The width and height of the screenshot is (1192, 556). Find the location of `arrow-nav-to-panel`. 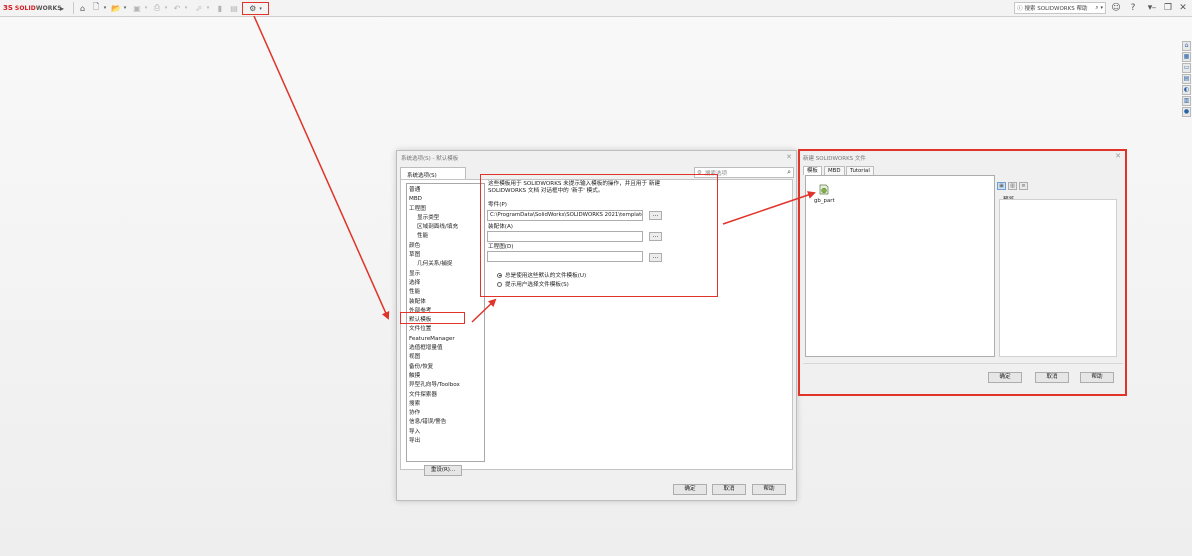

arrow-nav-to-panel is located at coordinates (484, 310).